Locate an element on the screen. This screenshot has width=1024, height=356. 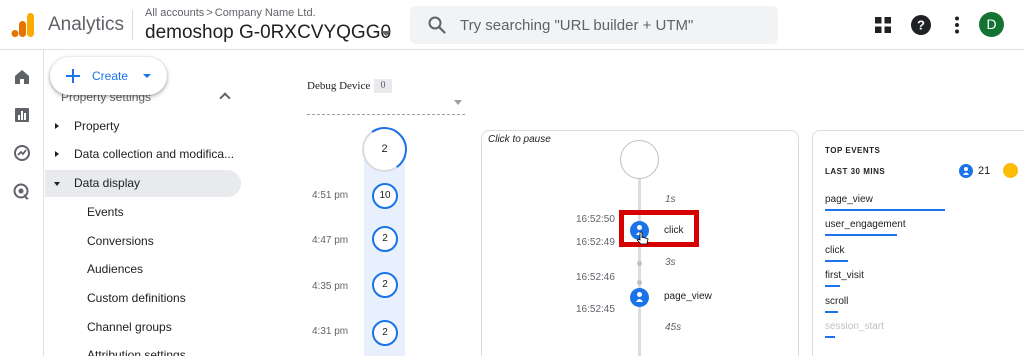
minute-time: 4:51 pm is located at coordinates (330, 195).